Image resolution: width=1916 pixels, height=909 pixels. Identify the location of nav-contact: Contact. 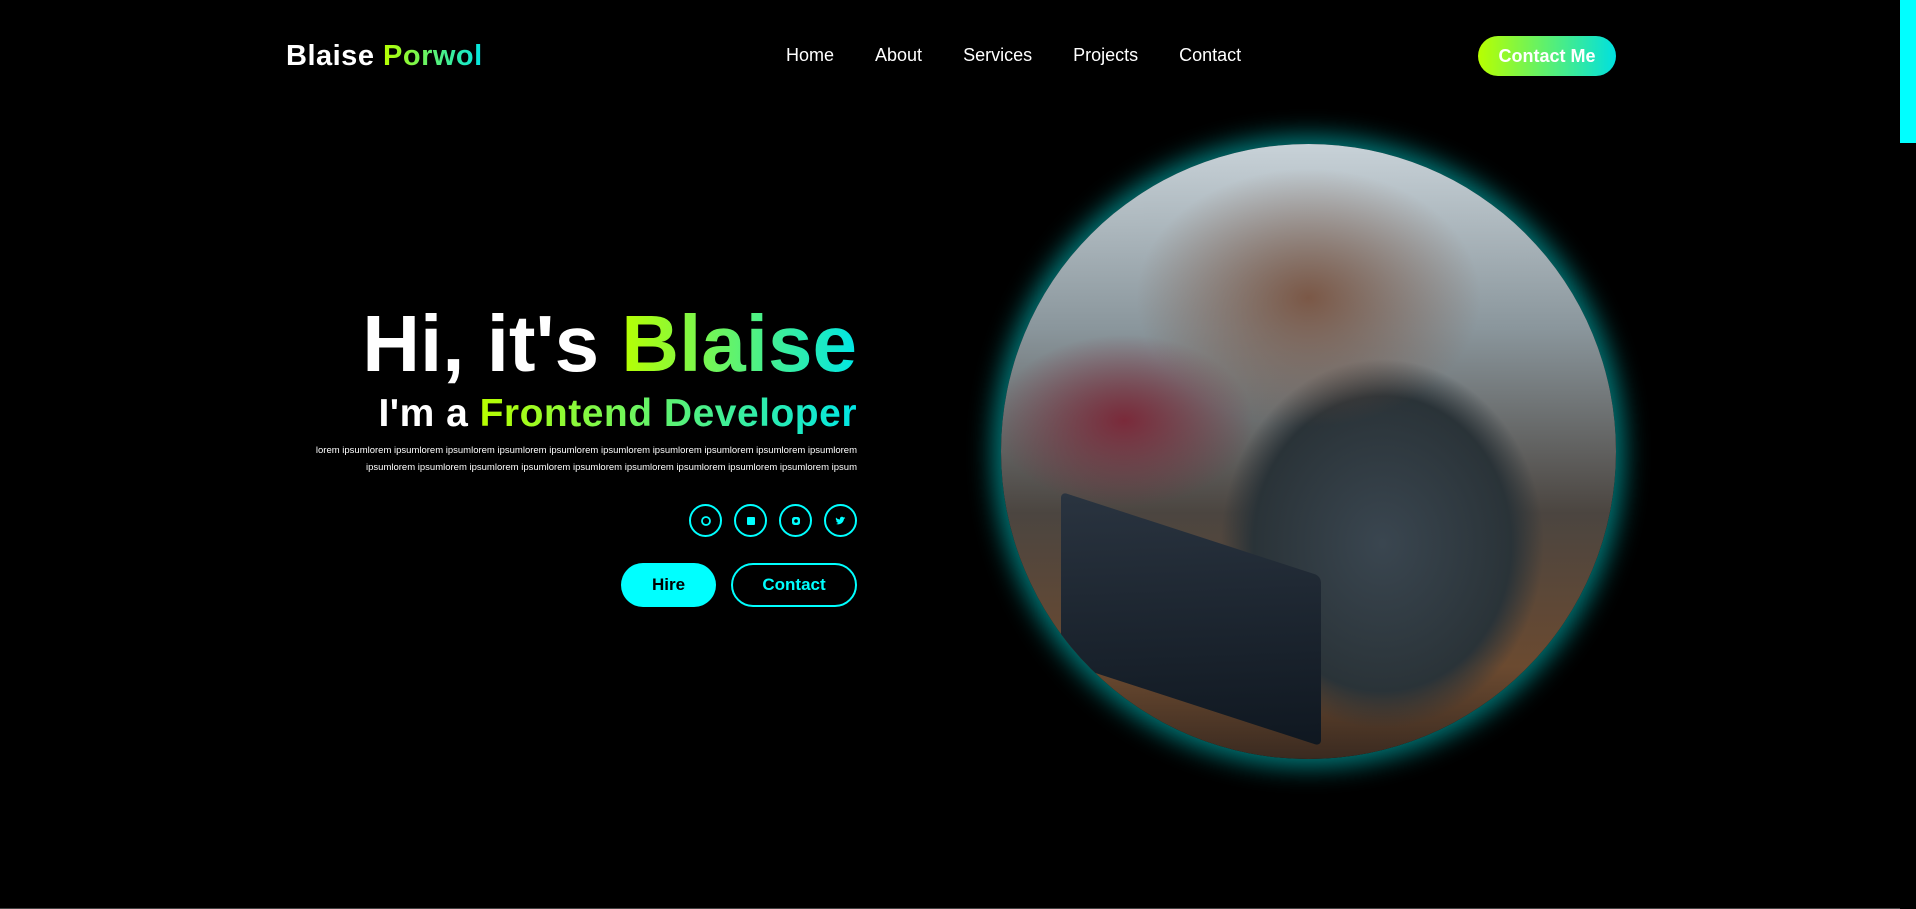
(1210, 55).